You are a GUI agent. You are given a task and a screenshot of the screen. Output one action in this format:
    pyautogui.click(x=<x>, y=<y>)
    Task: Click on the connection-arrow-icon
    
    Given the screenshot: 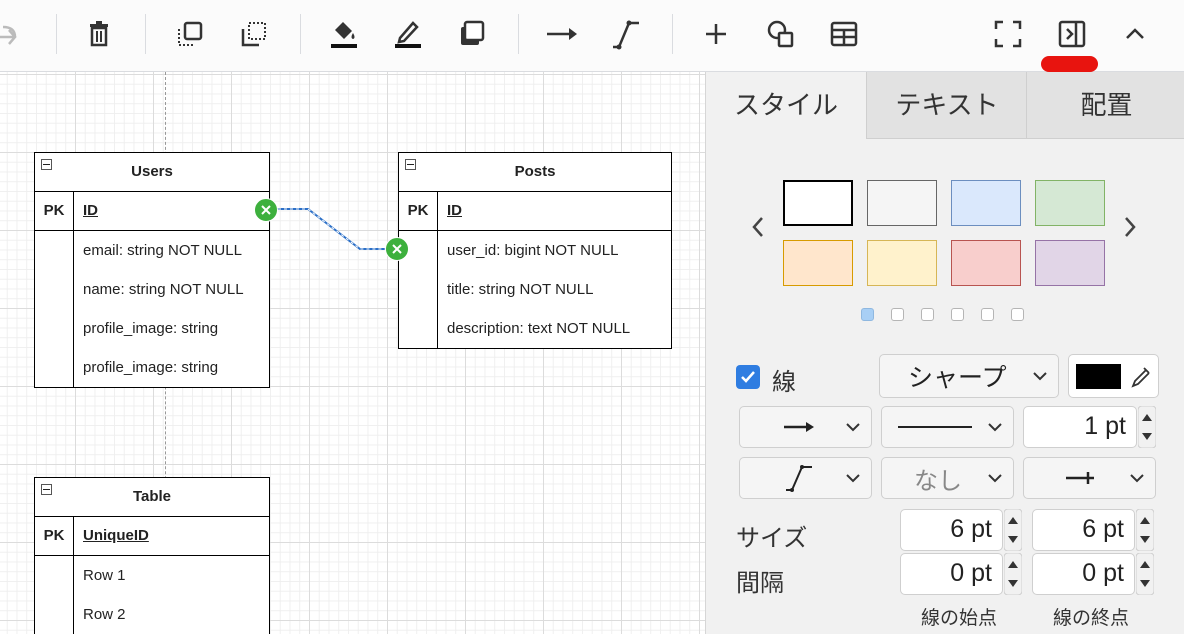 What is the action you would take?
    pyautogui.click(x=562, y=34)
    